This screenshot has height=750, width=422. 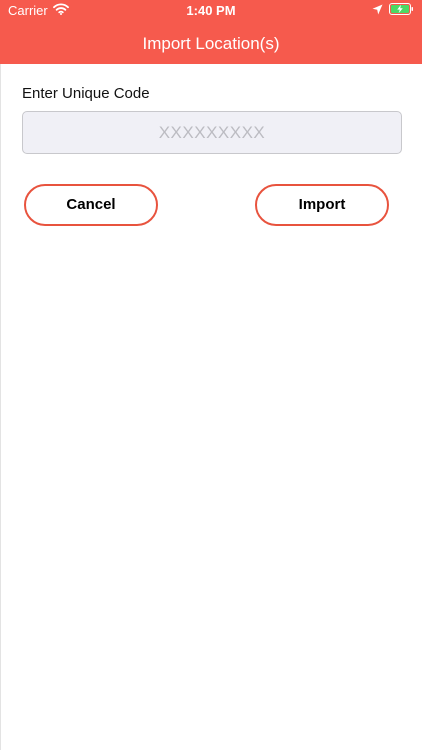 I want to click on status-bar: Carrier 1:40 PM, so click(x=211, y=11).